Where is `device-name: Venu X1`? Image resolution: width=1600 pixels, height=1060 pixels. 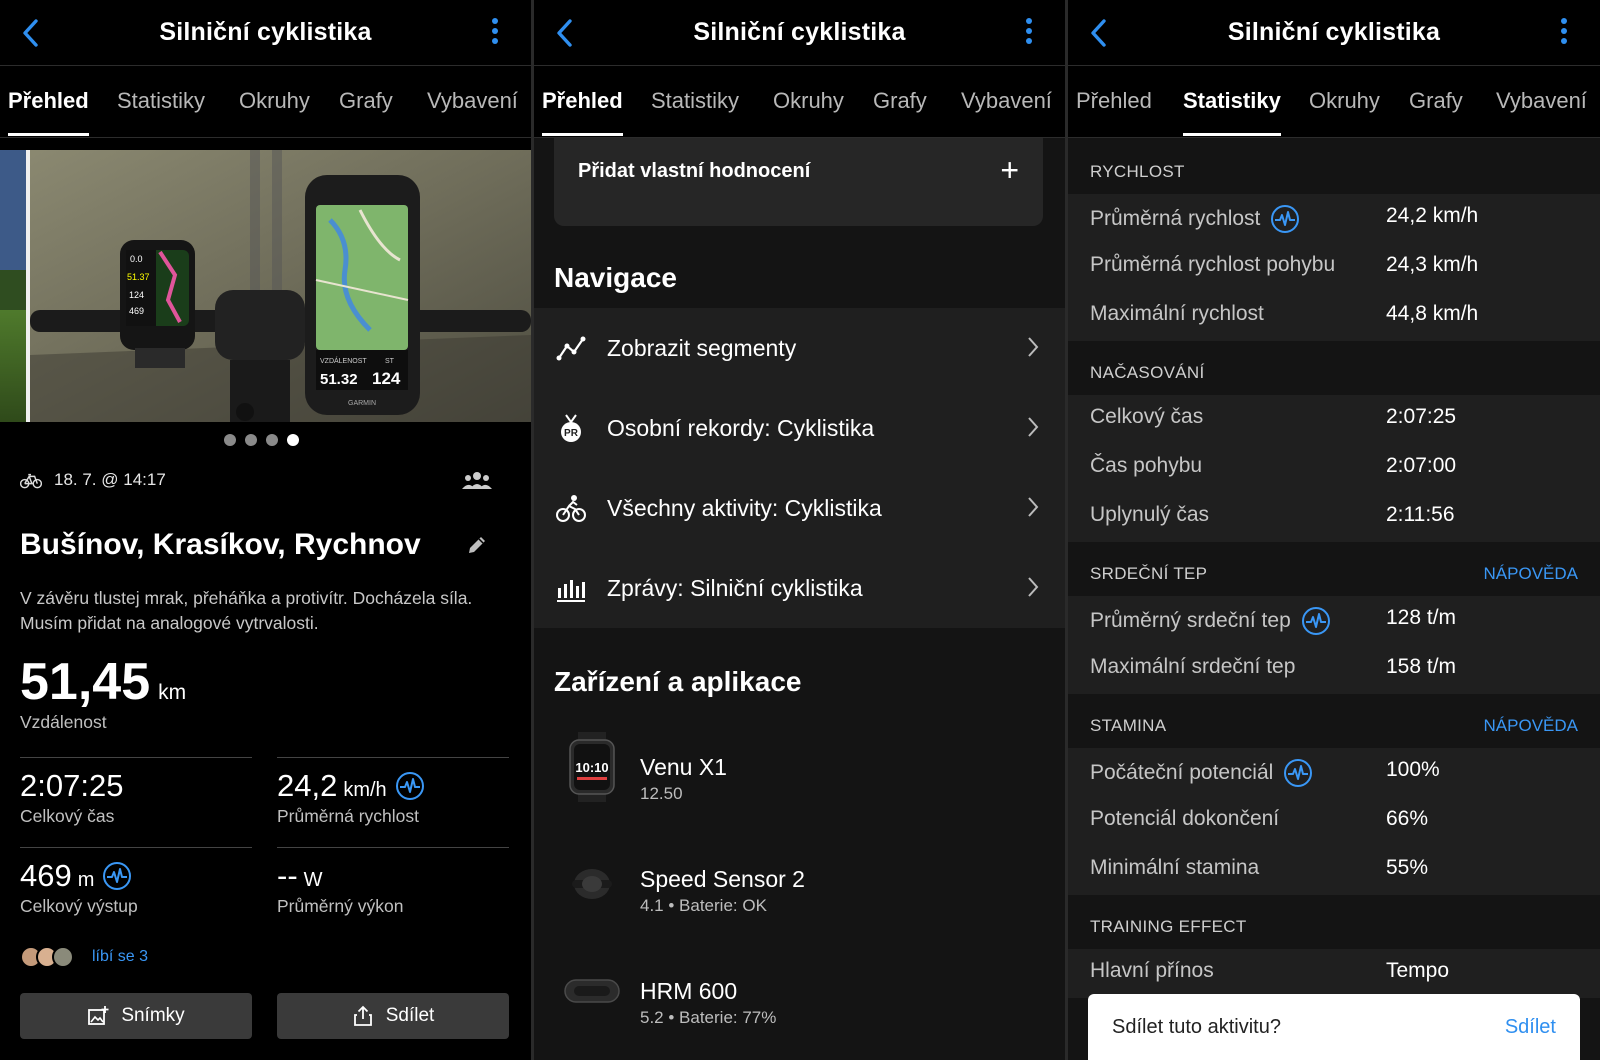
device-name: Venu X1 is located at coordinates (683, 767).